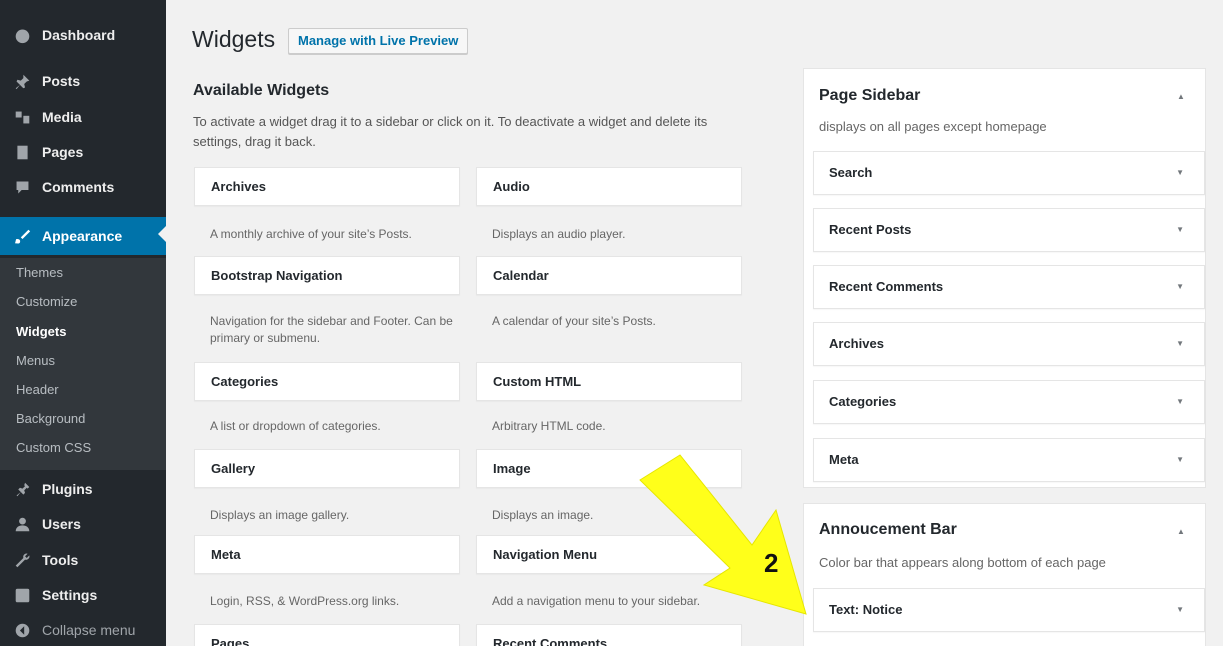  What do you see at coordinates (62, 117) in the screenshot?
I see `menu-label: Media` at bounding box center [62, 117].